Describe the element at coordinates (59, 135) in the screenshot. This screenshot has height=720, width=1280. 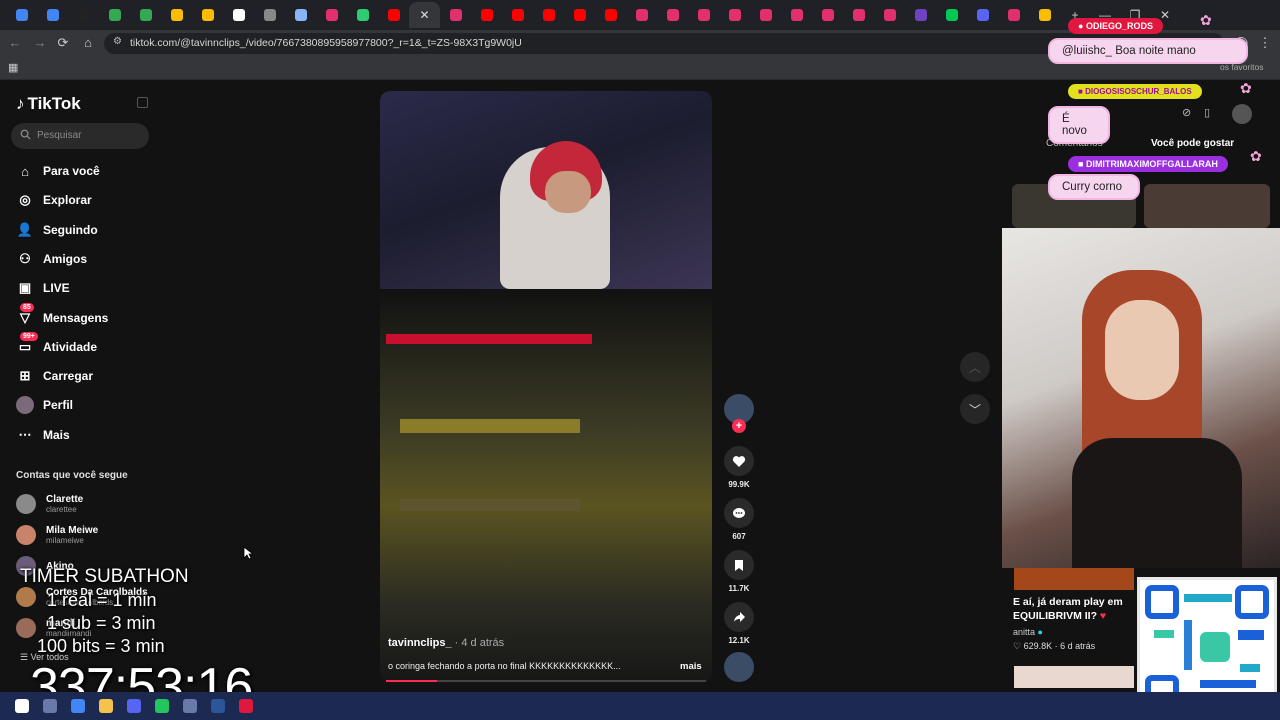
I see `search-placeholder: Pesquisar` at that location.